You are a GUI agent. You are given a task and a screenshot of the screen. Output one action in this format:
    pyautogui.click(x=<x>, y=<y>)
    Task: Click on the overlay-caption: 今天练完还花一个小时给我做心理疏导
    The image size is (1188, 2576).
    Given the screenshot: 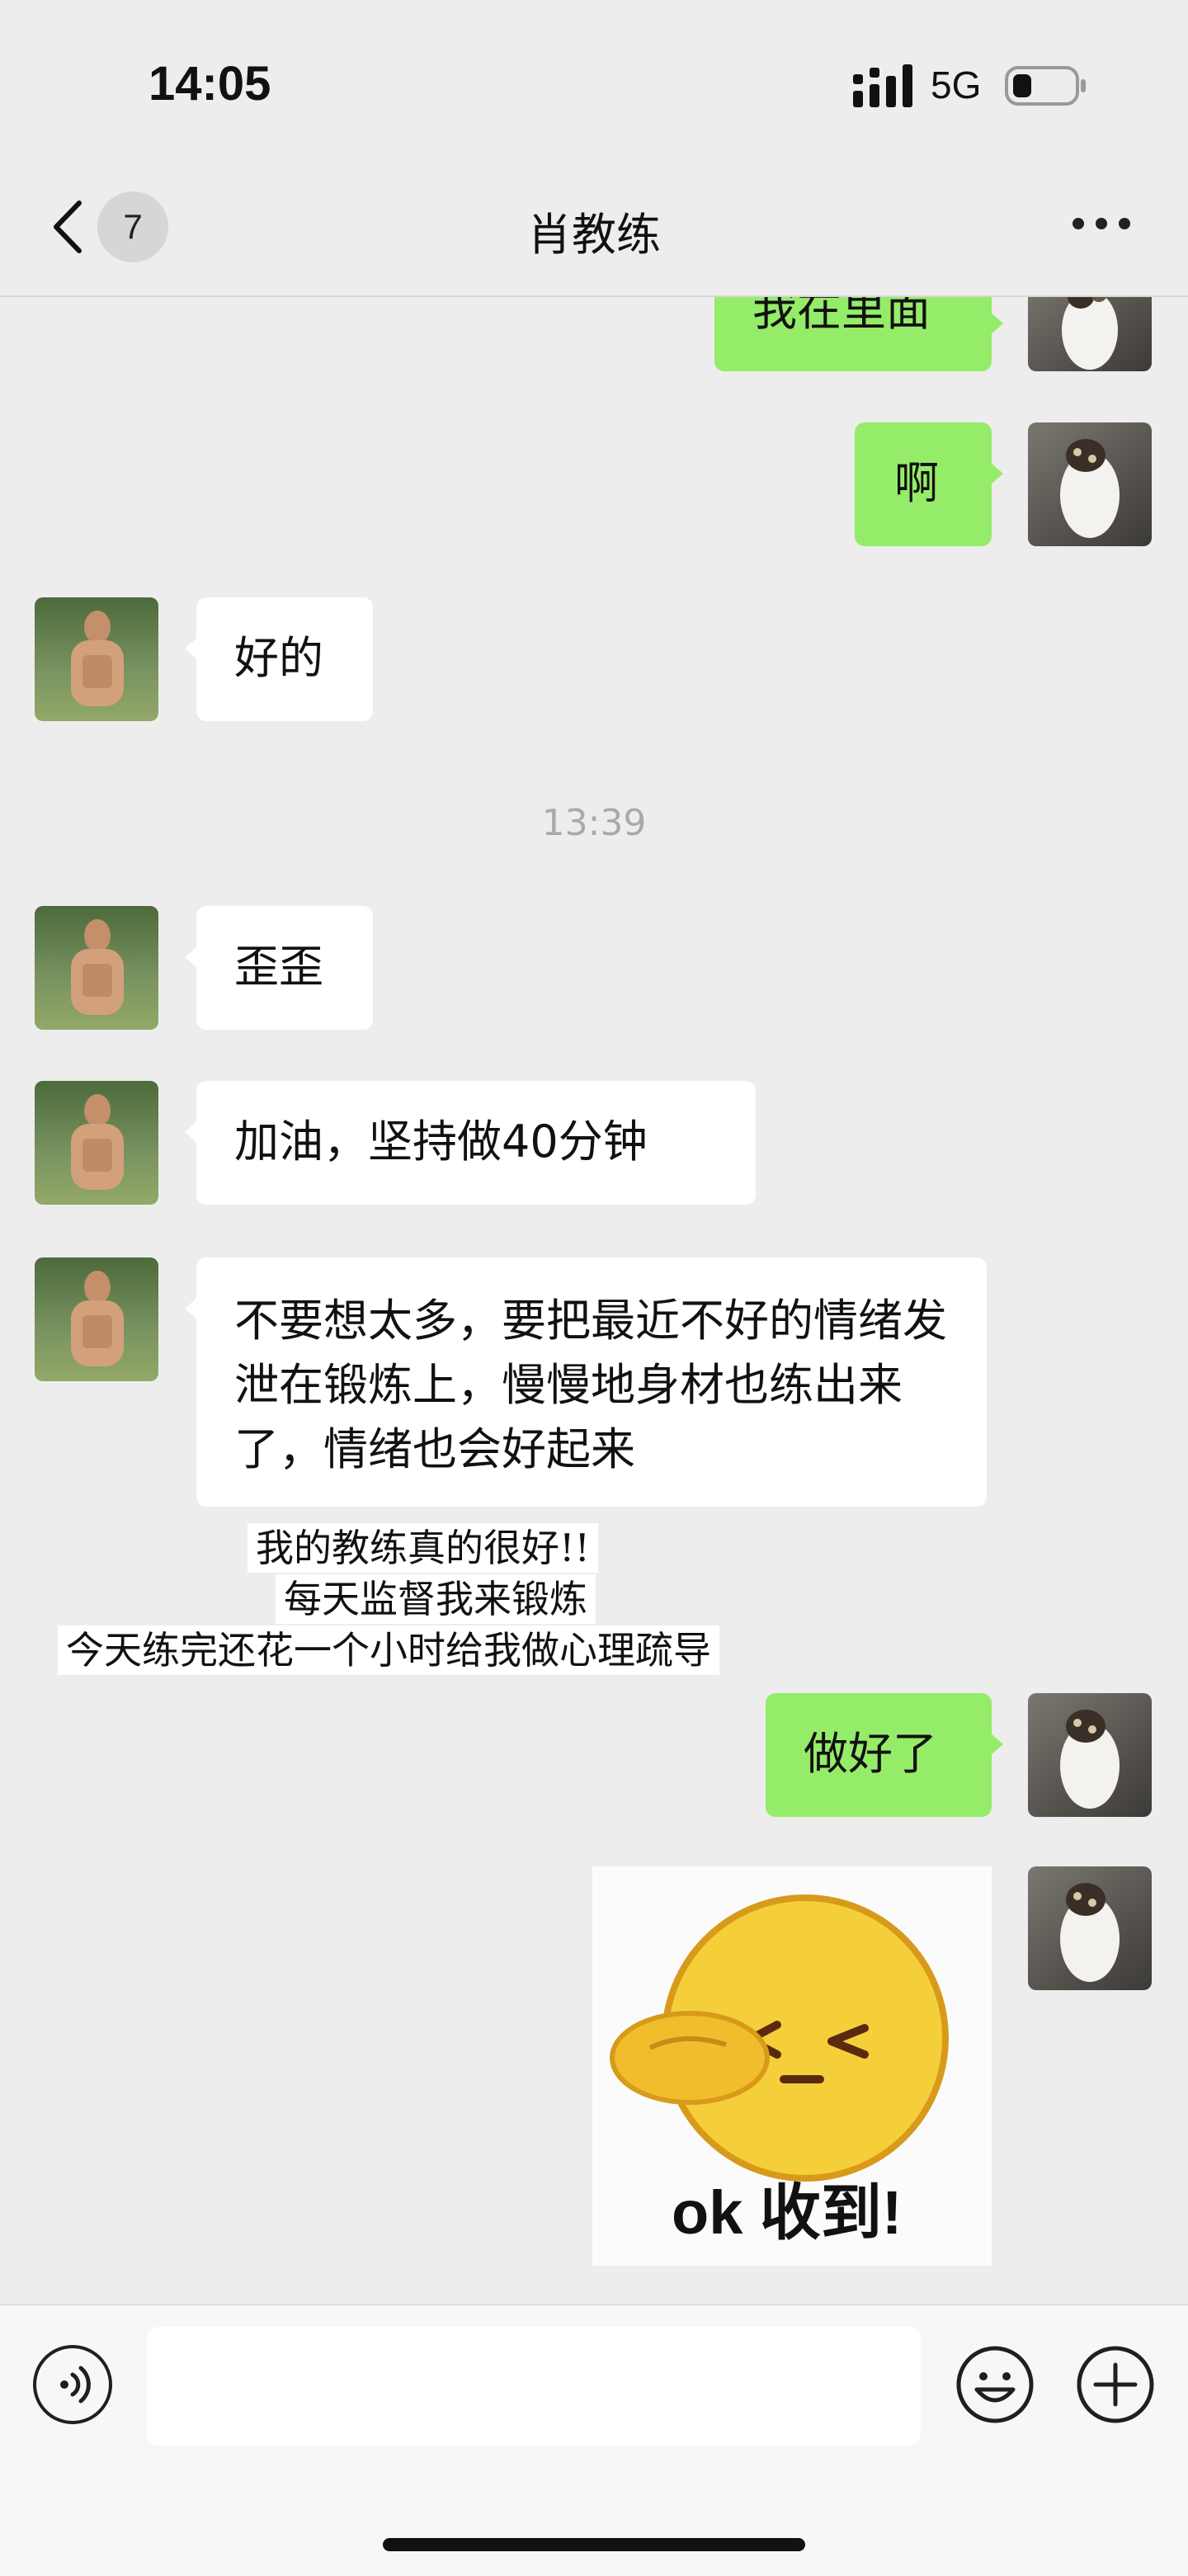 What is the action you would take?
    pyautogui.click(x=388, y=1650)
    